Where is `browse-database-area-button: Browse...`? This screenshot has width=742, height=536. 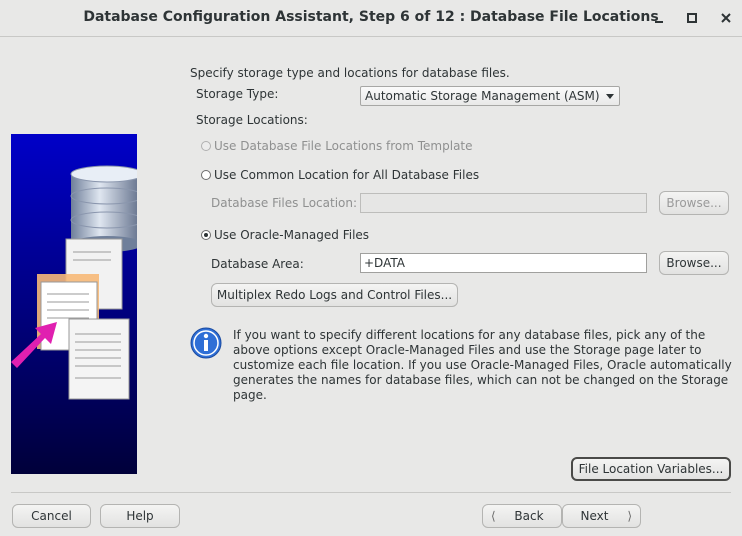 browse-database-area-button: Browse... is located at coordinates (694, 263).